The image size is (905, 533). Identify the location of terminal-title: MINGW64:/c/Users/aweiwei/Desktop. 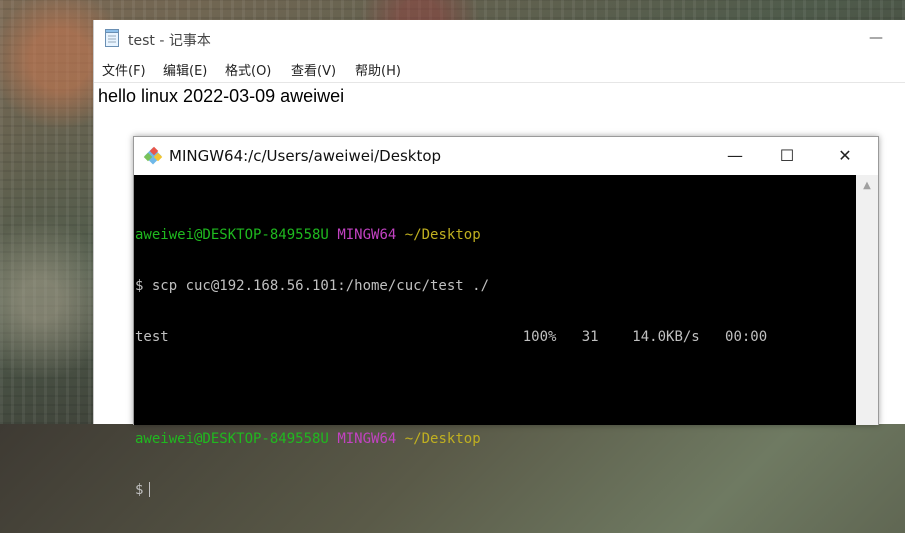
(305, 156).